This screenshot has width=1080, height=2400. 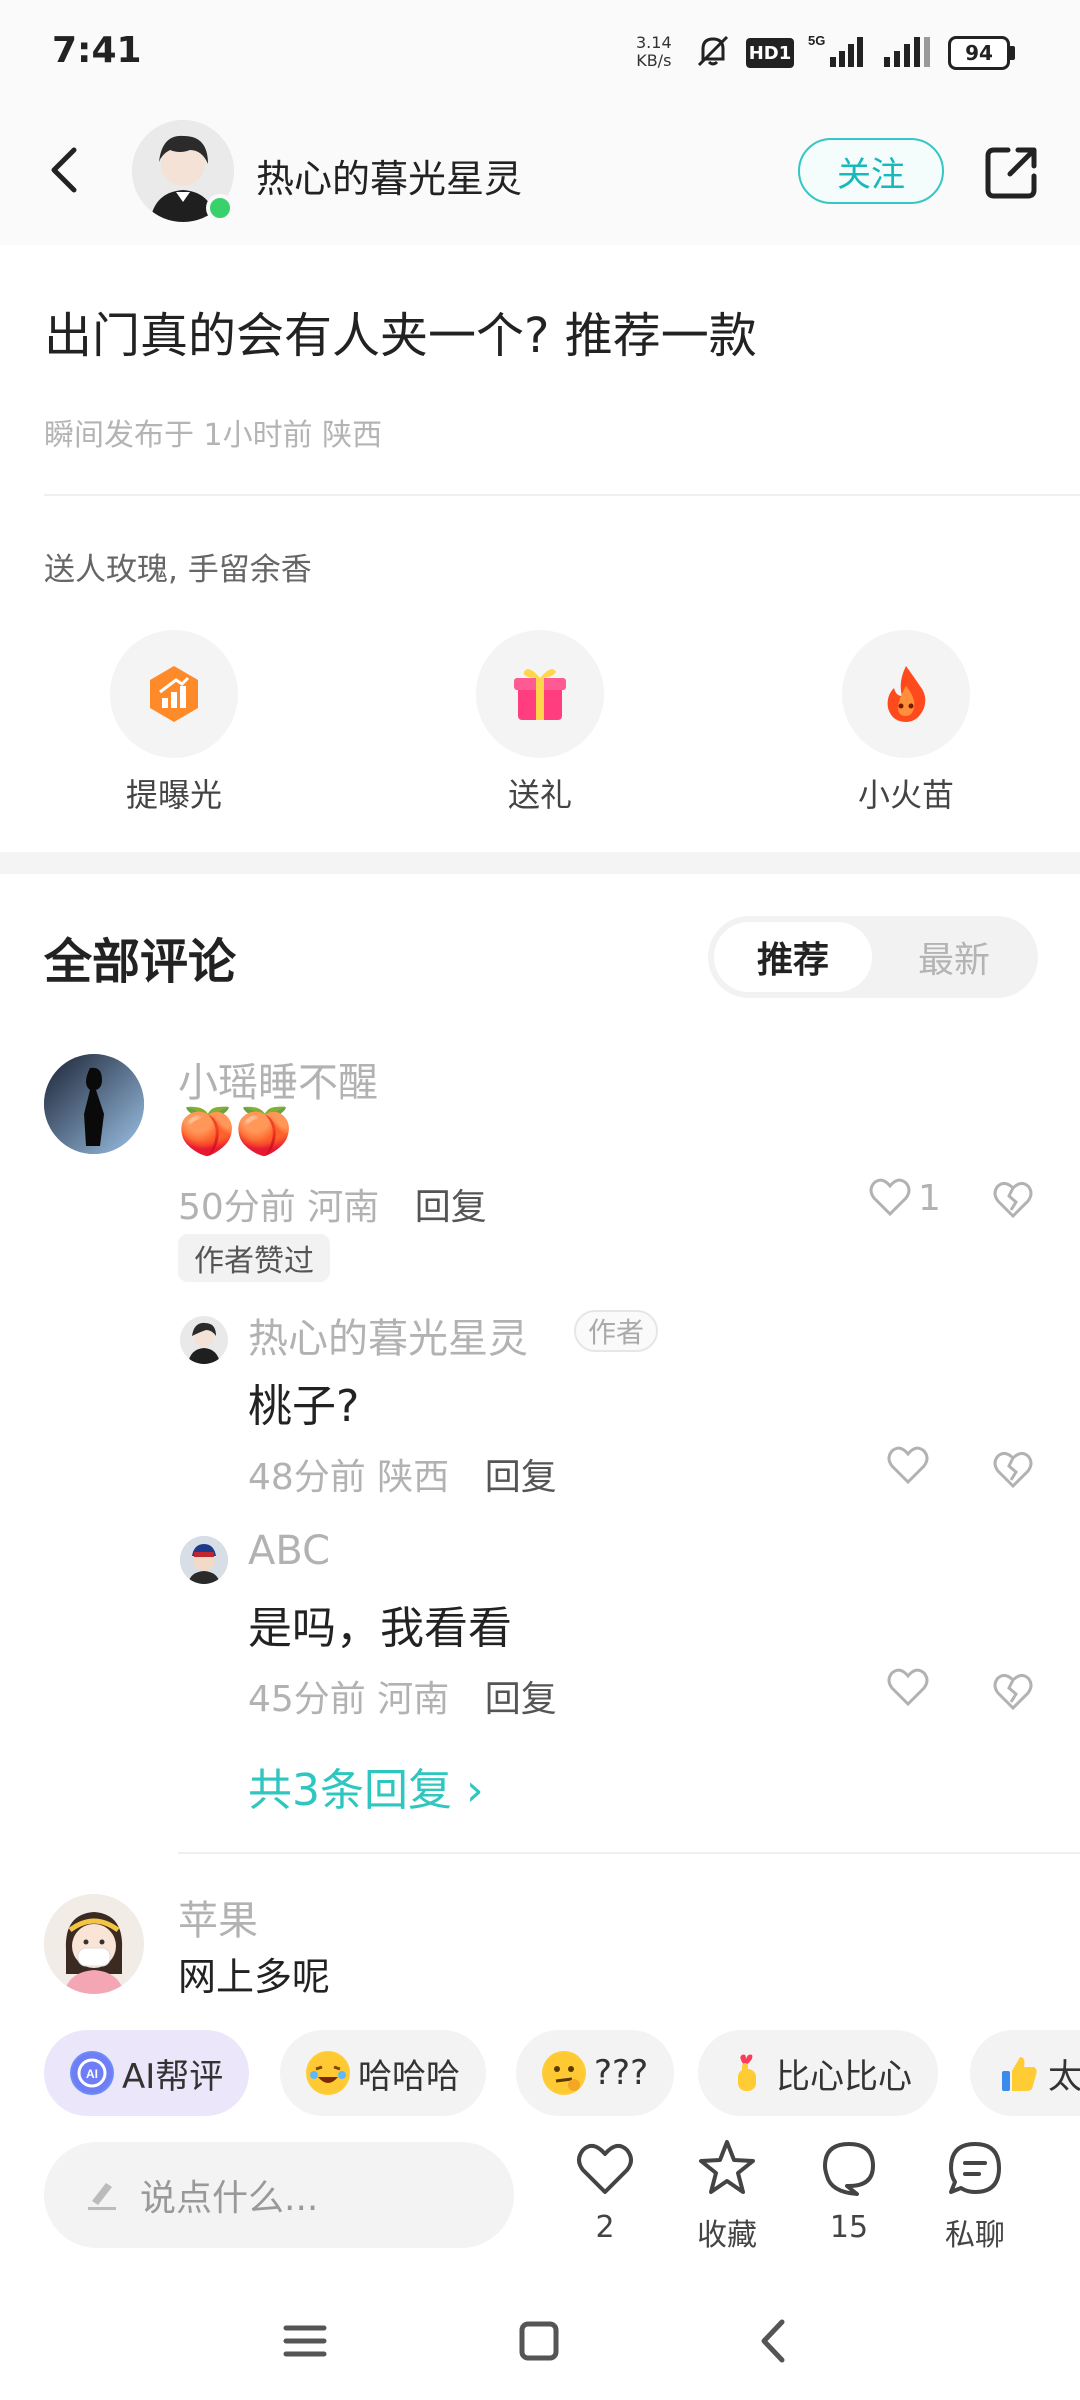 I want to click on more-replies-link: 共3条回复 ›, so click(x=366, y=1786).